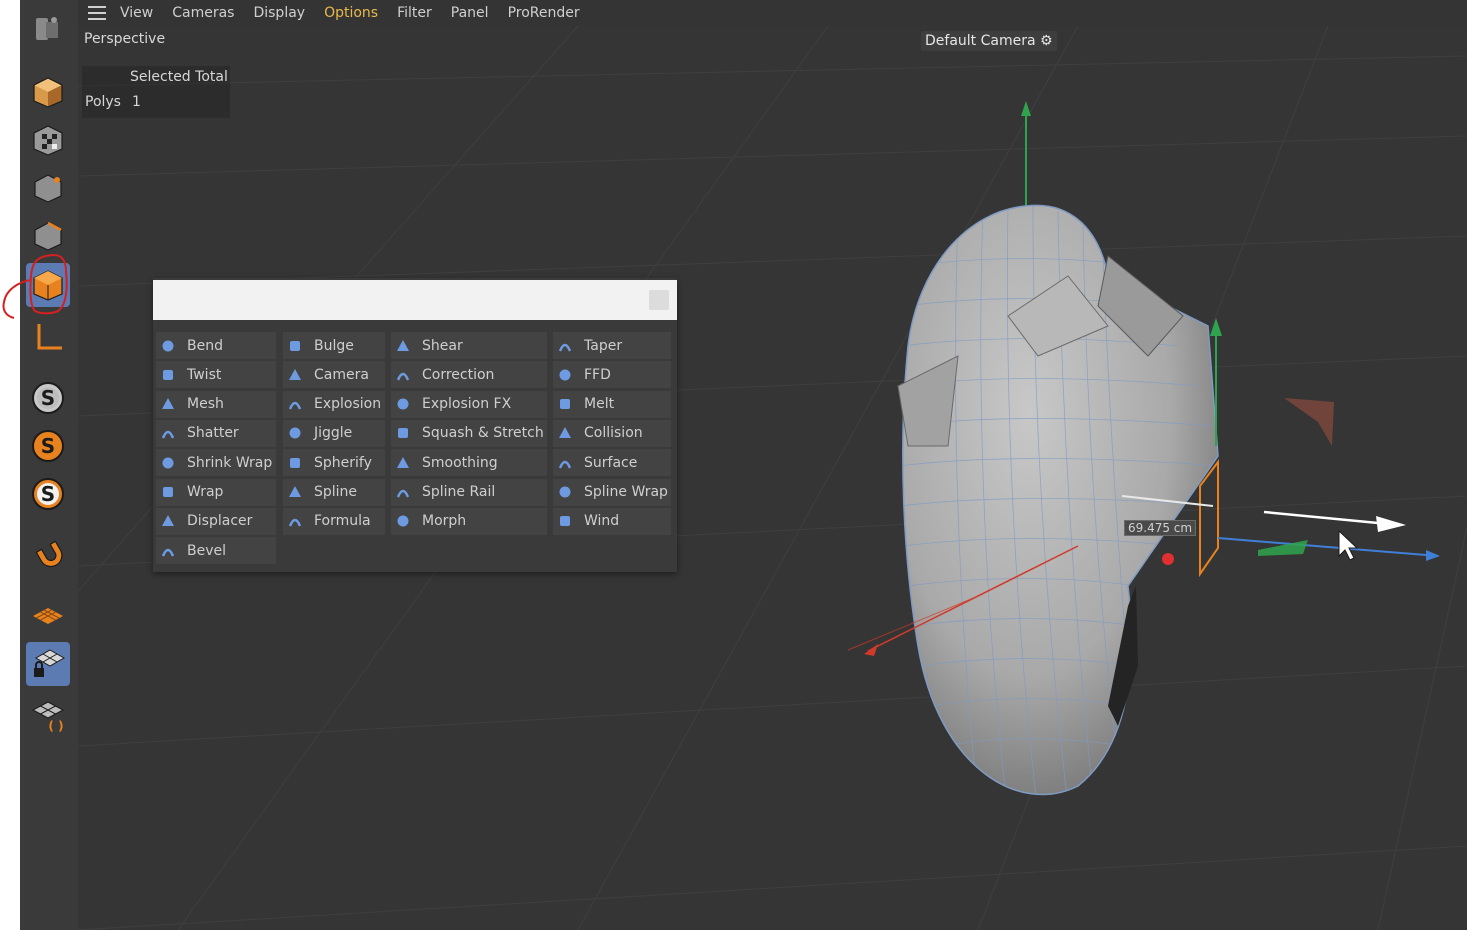 The height and width of the screenshot is (930, 1467). I want to click on deformer-item-bulge: Bulge, so click(334, 345).